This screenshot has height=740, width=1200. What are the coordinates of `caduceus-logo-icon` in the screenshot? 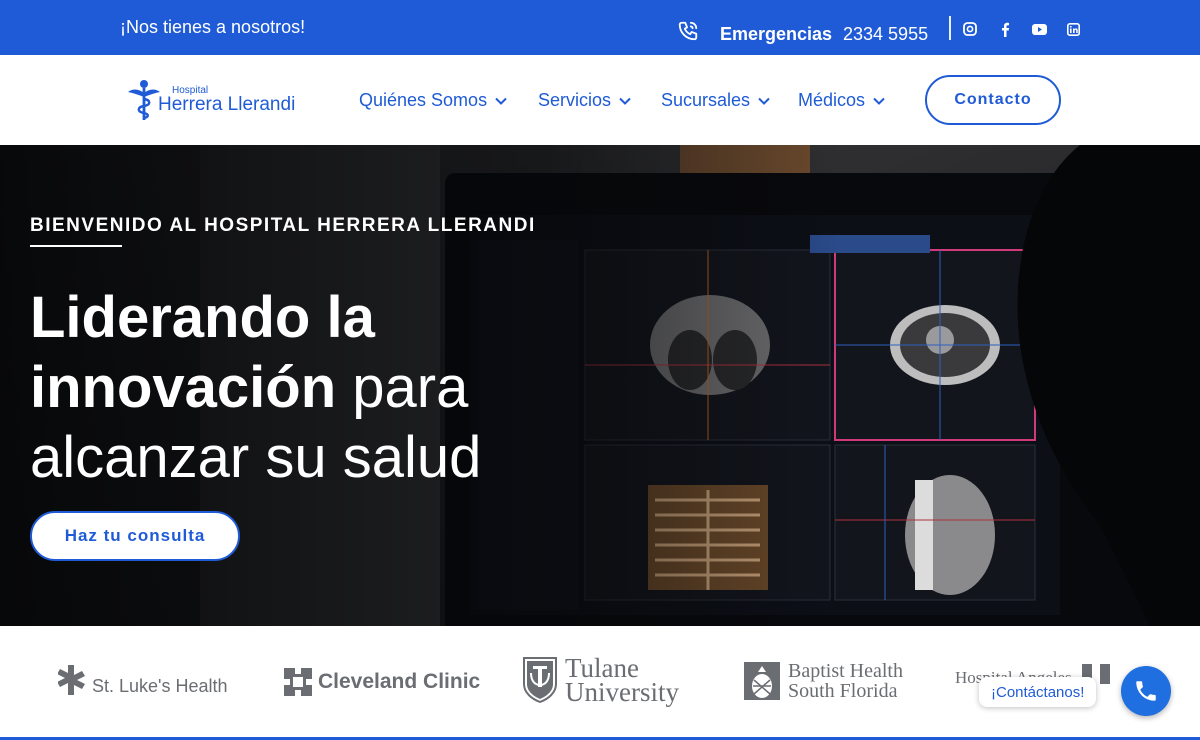 It's located at (144, 100).